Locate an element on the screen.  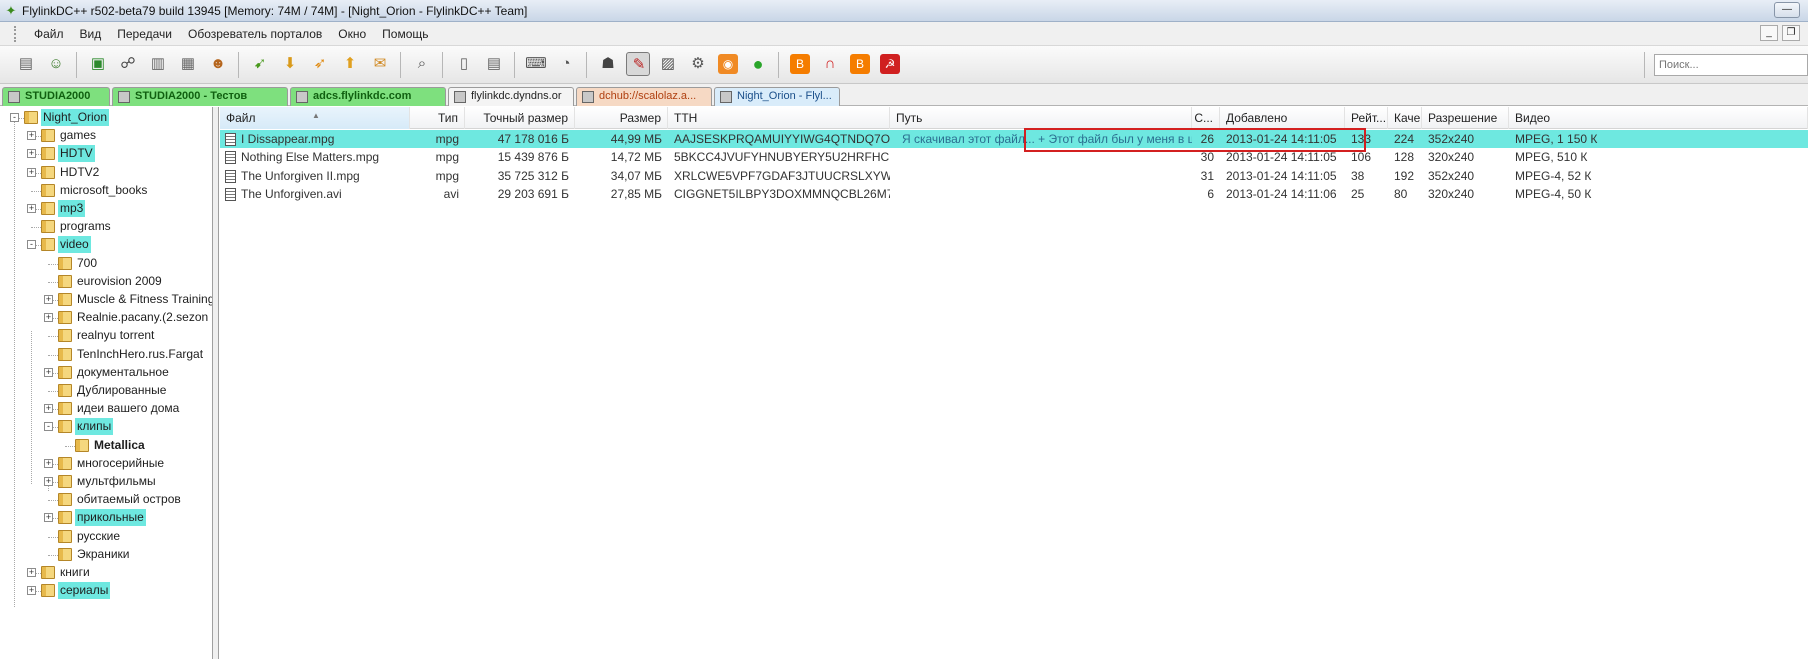
tree-item: Metallica is located at coordinates (106, 446).